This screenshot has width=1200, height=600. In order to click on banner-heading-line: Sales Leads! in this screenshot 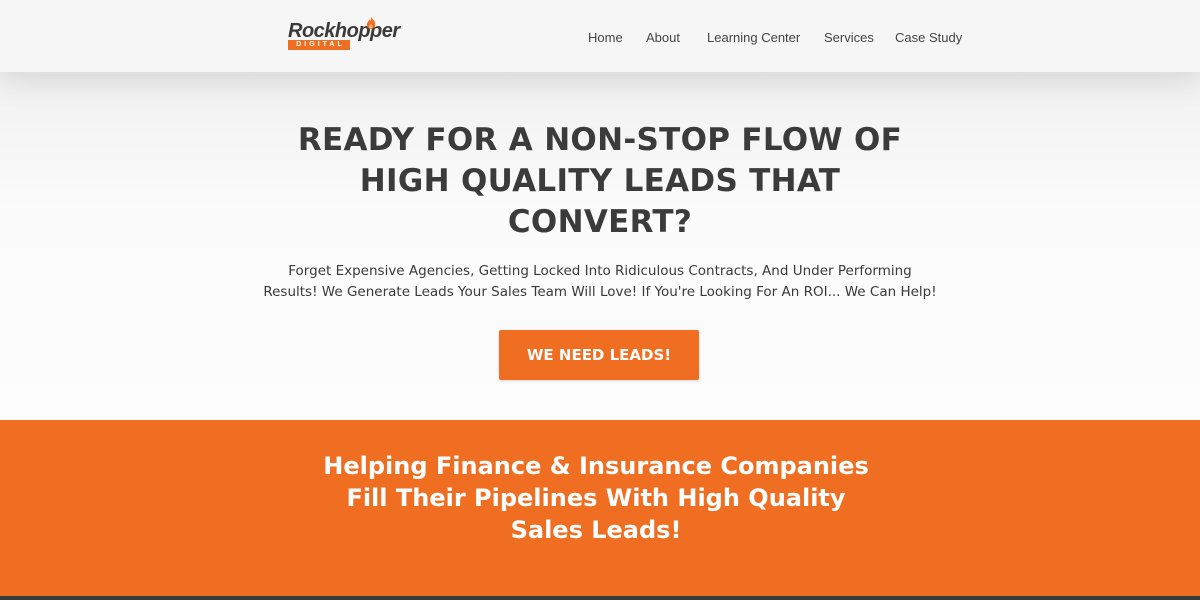, I will do `click(596, 530)`.